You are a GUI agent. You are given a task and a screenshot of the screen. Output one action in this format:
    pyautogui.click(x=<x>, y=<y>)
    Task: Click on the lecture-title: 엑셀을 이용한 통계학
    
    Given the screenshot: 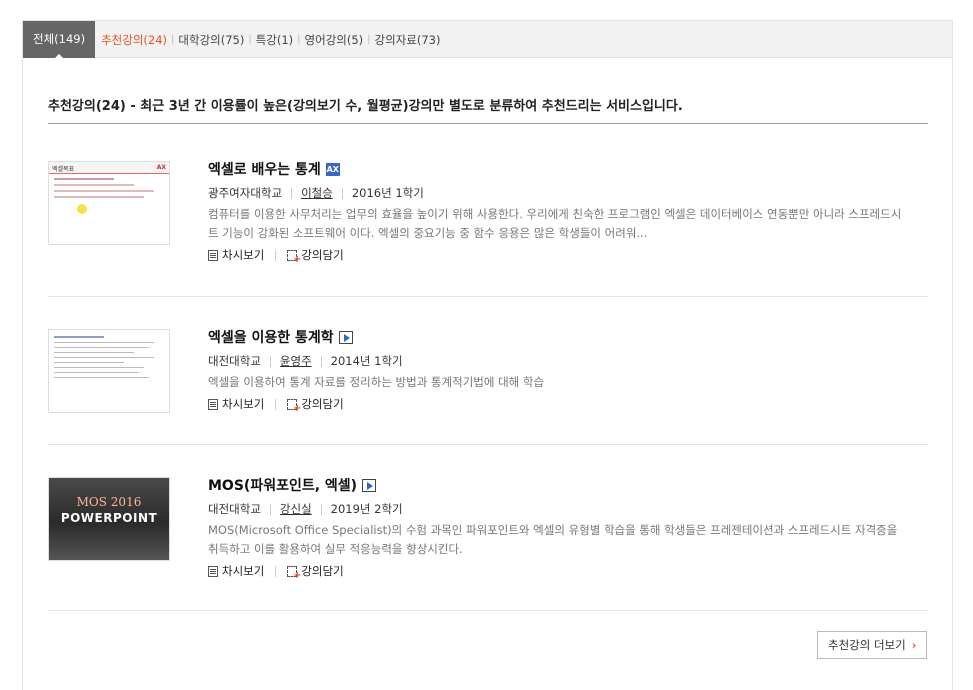 What is the action you would take?
    pyautogui.click(x=271, y=337)
    